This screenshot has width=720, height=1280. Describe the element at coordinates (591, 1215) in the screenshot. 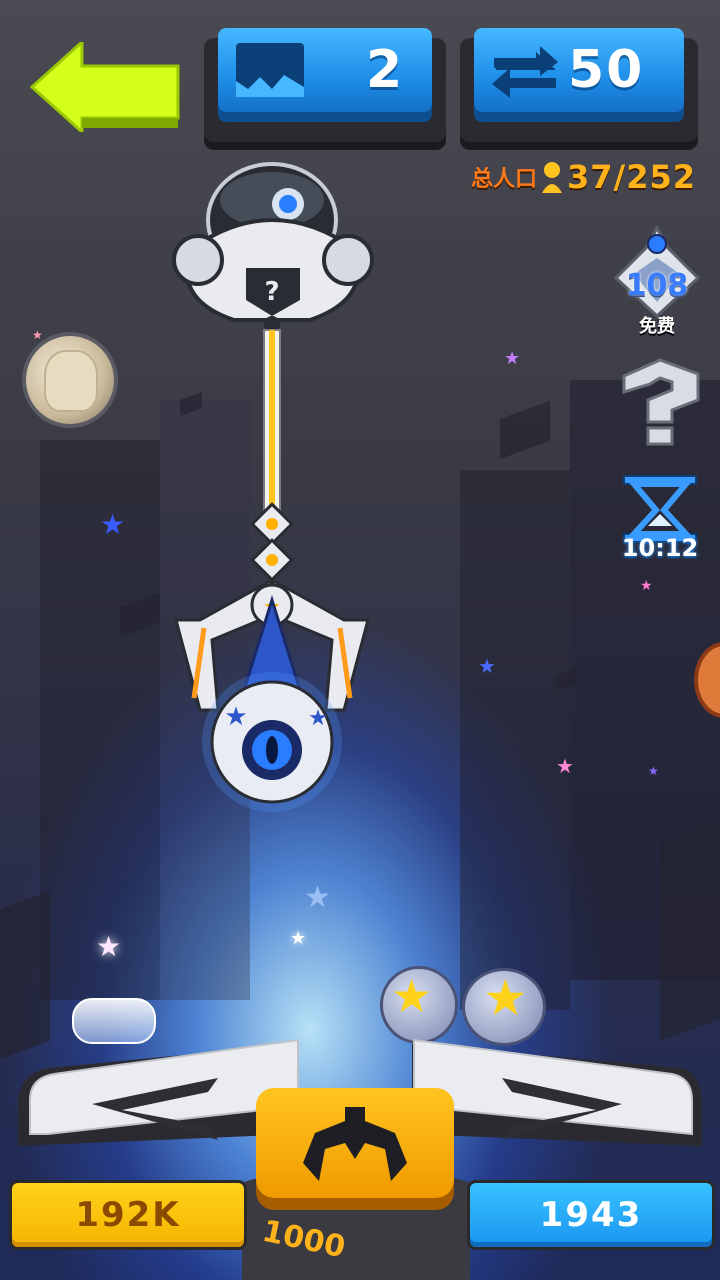

I see `gem-balance: 1943` at that location.